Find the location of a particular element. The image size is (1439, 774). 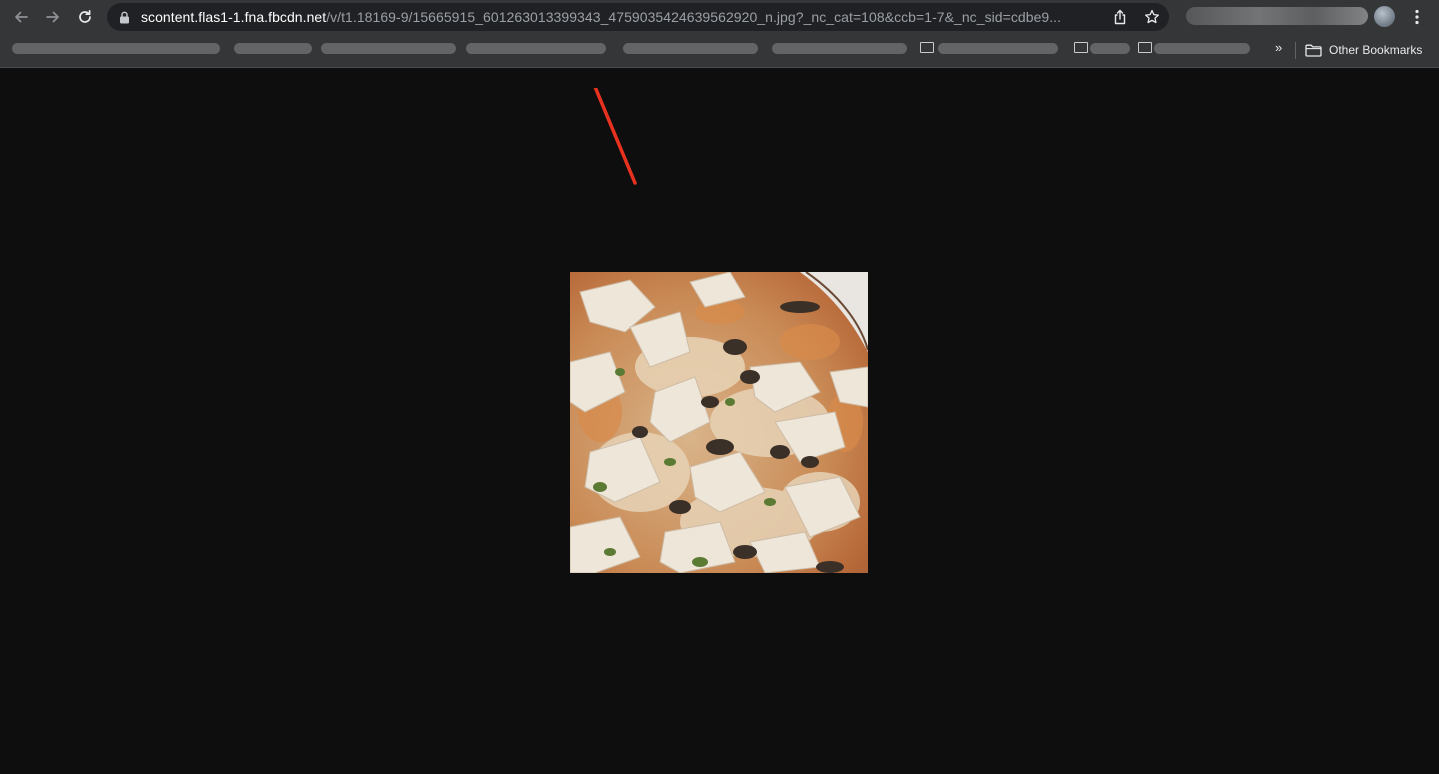

back-button is located at coordinates (21, 17).